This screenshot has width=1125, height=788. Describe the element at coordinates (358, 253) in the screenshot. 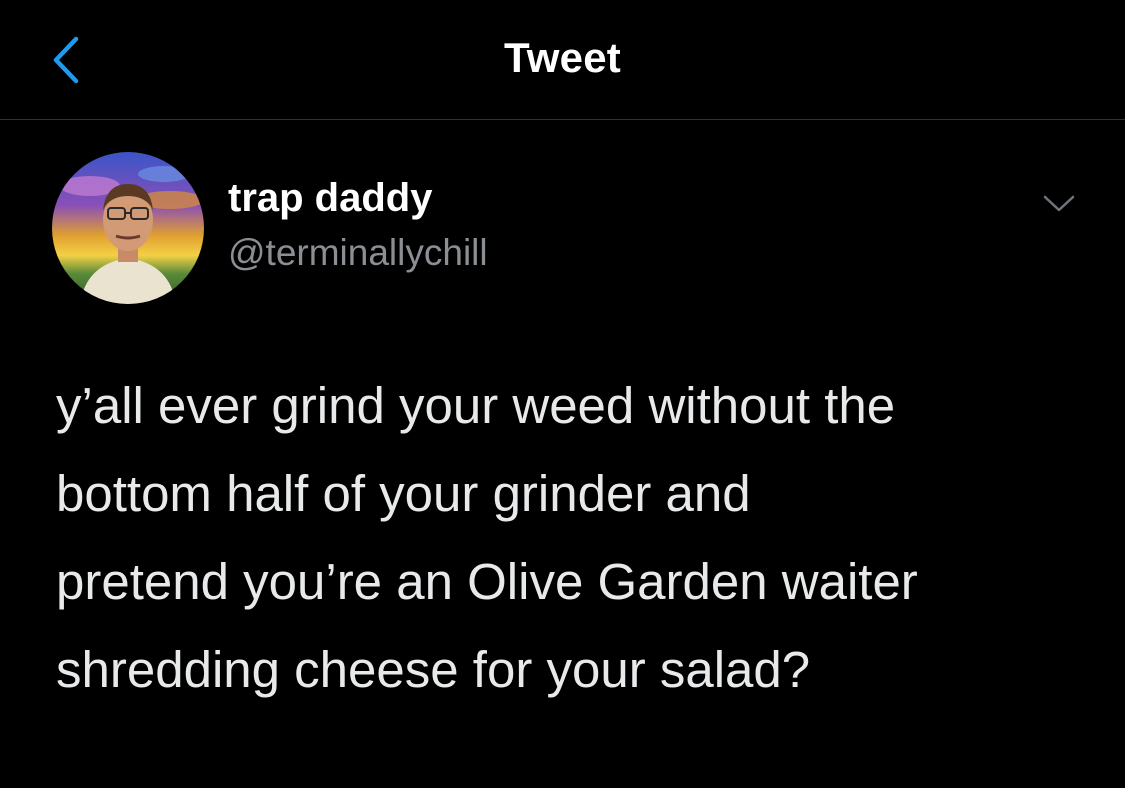

I see `author-handle: @terminallychill` at that location.